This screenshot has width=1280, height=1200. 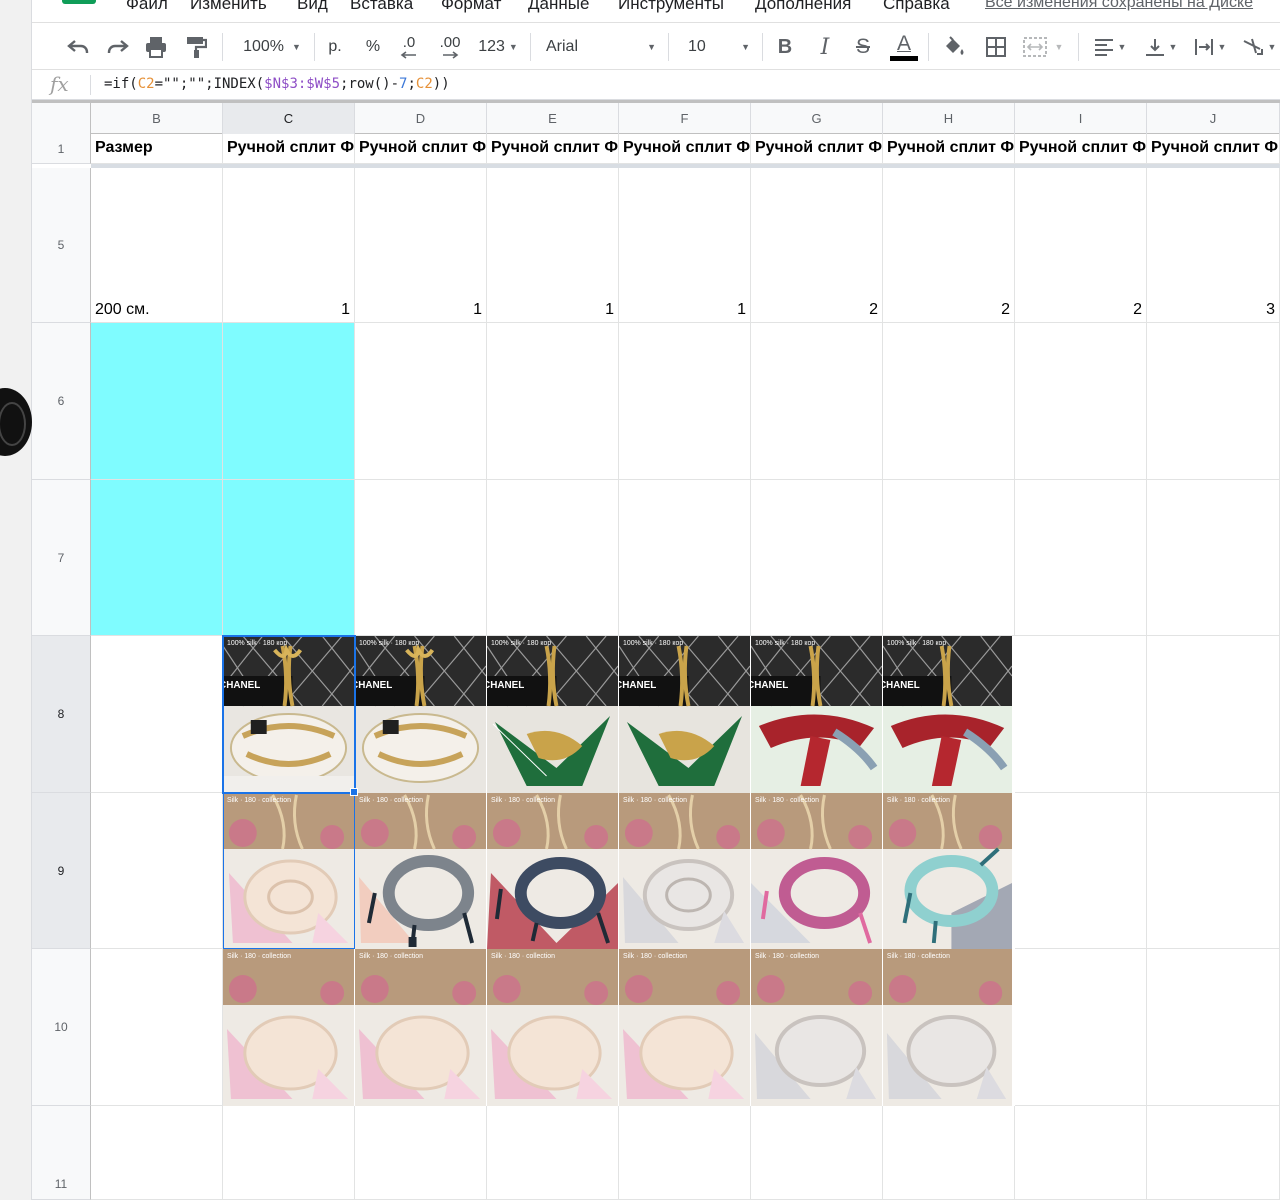 I want to click on cell-c6, so click(x=289, y=401).